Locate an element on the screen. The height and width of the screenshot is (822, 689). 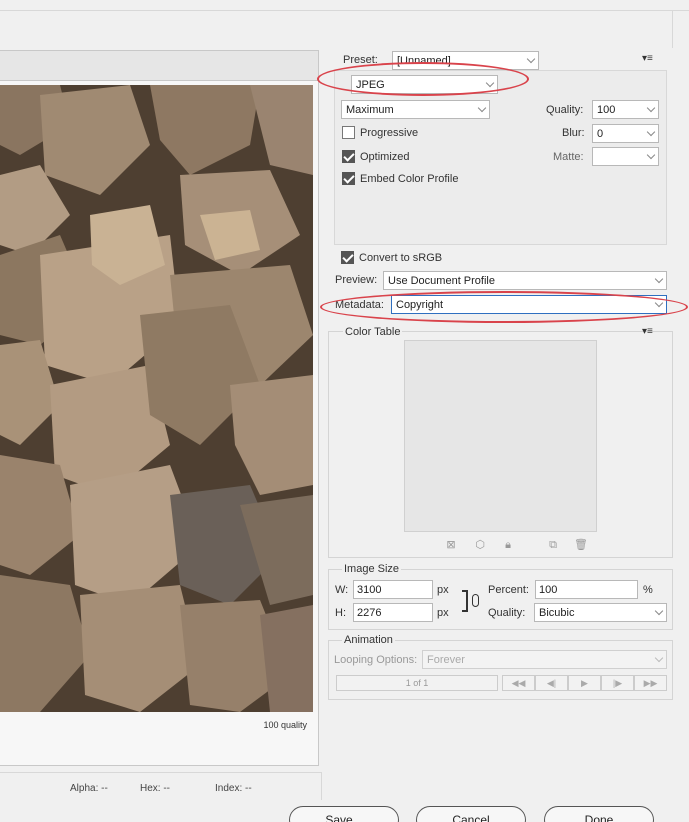
quality-value: 100 is located at coordinates (606, 110).